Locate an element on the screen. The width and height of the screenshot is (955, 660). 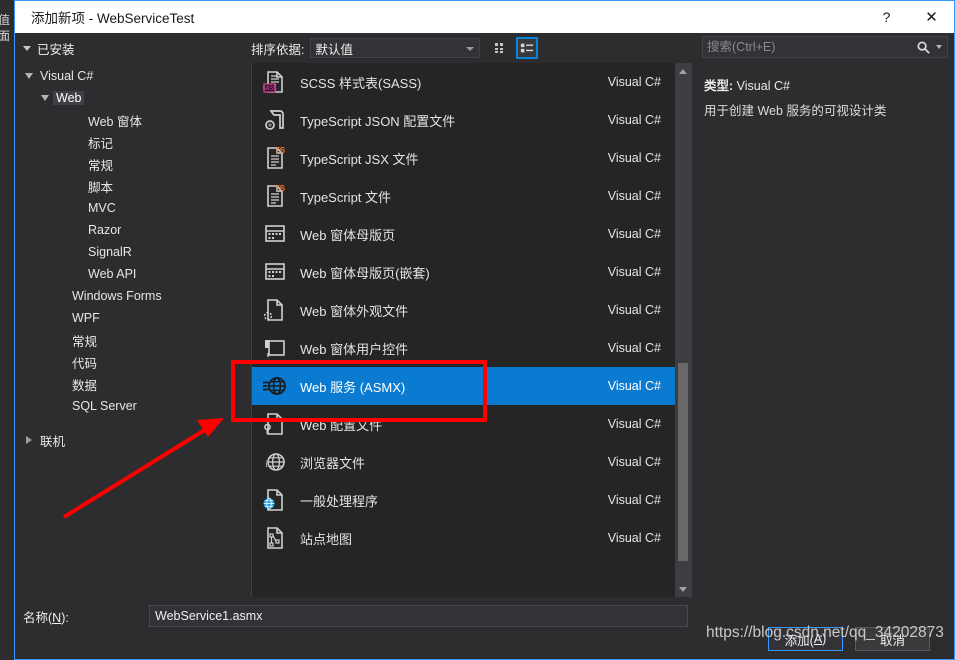
sidebar-item-label: Windows Forms is located at coordinates (117, 296).